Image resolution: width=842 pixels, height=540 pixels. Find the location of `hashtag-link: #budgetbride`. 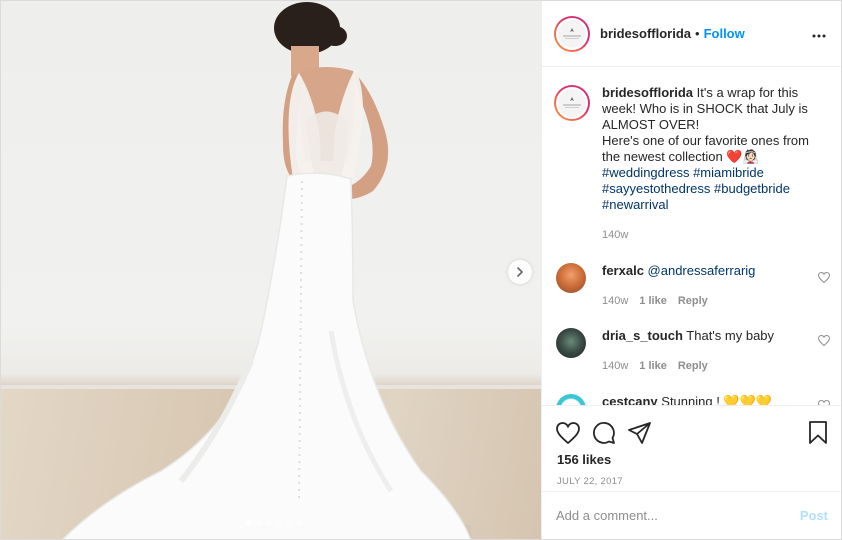

hashtag-link: #budgetbride is located at coordinates (752, 188).